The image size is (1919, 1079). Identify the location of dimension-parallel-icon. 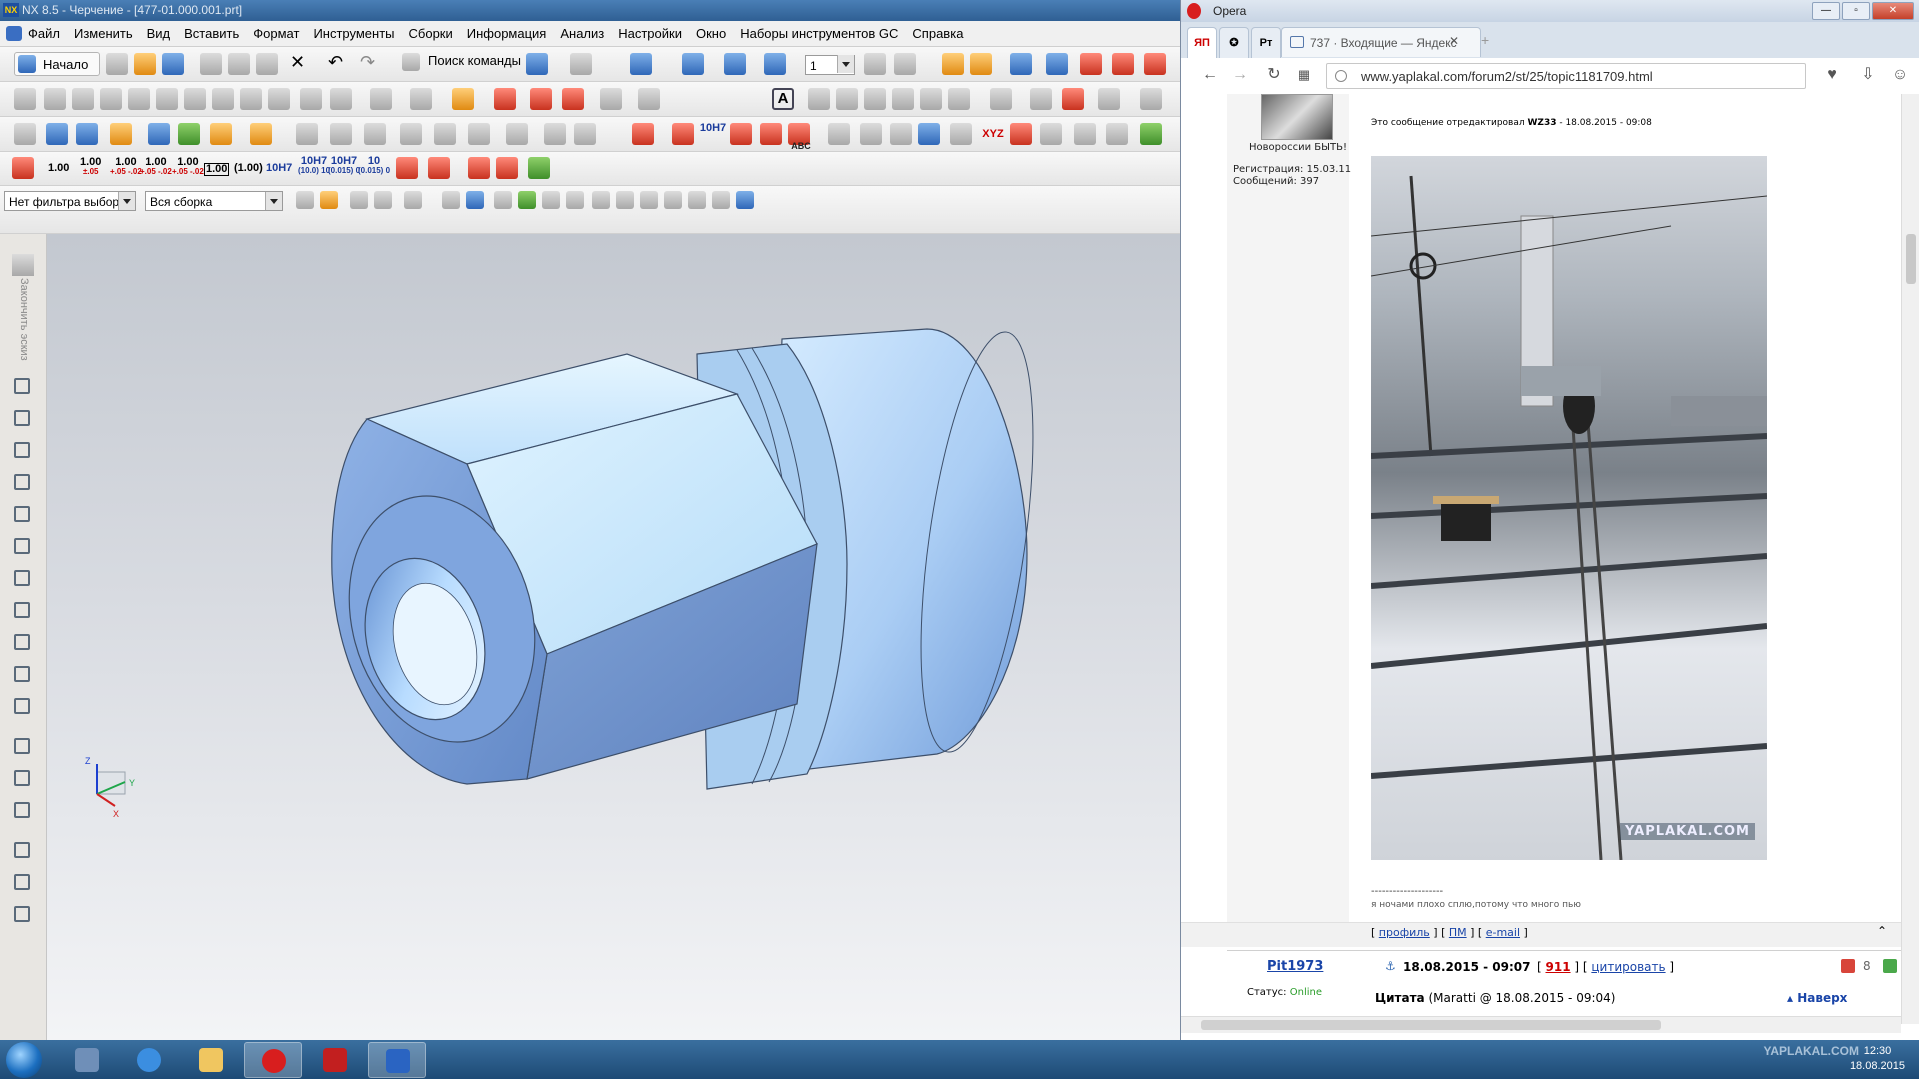
(741, 134).